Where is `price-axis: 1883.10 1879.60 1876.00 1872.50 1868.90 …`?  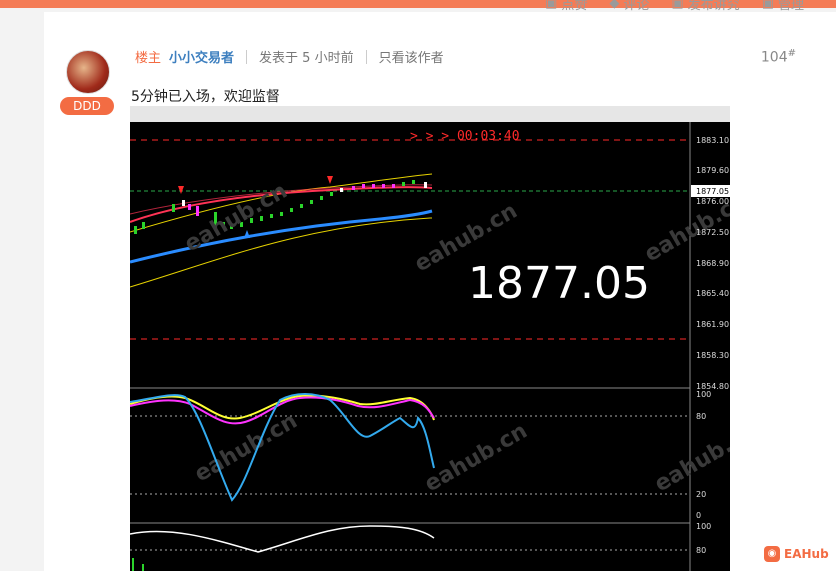 price-axis: 1883.10 1879.60 1876.00 1872.50 1868.90 … is located at coordinates (712, 263).